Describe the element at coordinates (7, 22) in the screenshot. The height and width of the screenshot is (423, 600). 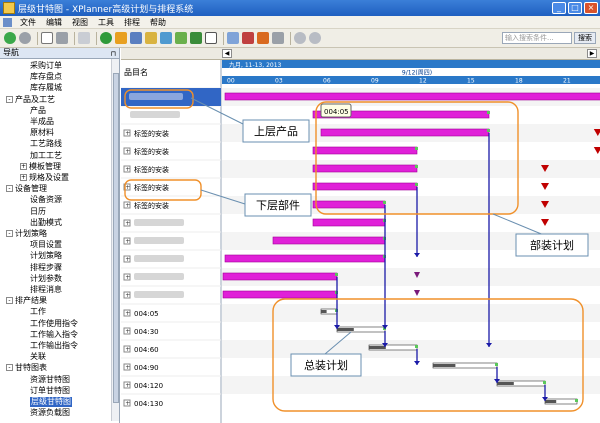
I see `app-menu-icon` at that location.